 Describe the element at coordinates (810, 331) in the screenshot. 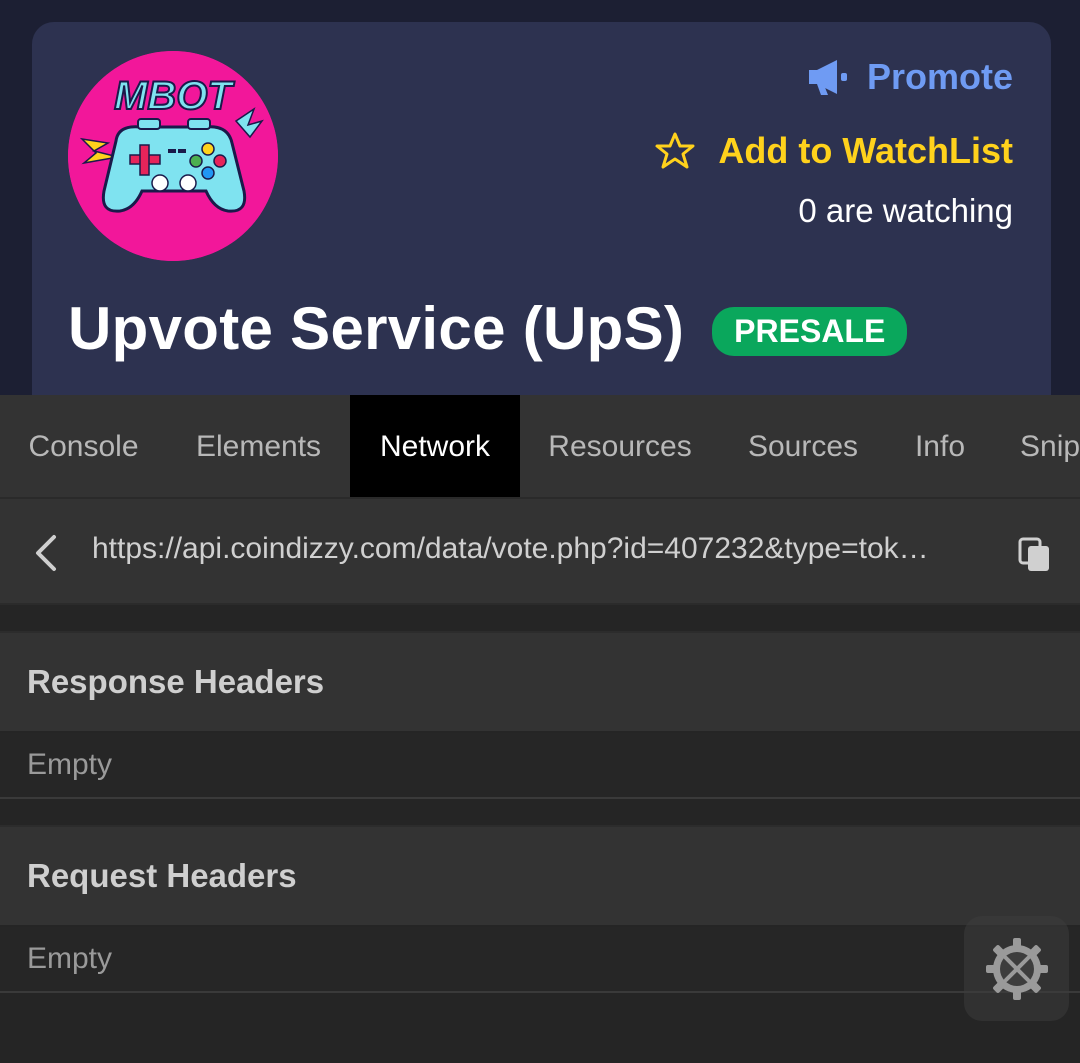

I see `presale-badge: PRESALE` at that location.